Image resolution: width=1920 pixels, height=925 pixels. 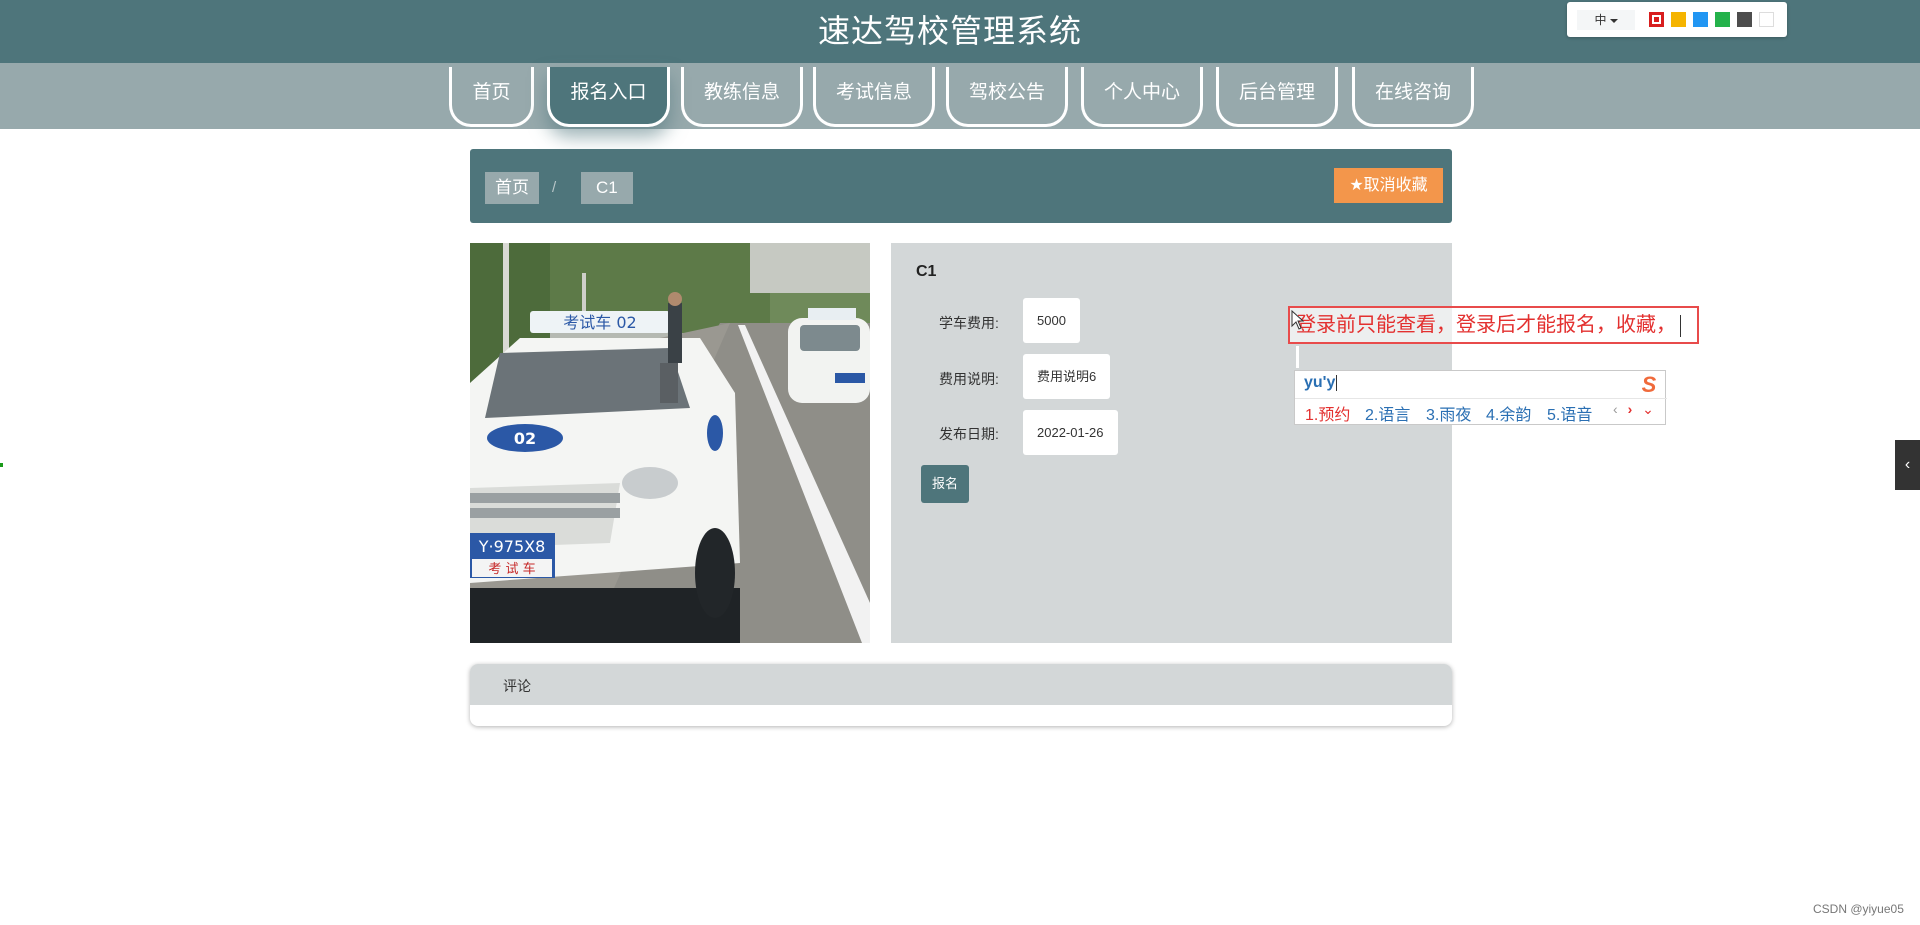 What do you see at coordinates (1051, 320) in the screenshot?
I see `fee-value: 5000` at bounding box center [1051, 320].